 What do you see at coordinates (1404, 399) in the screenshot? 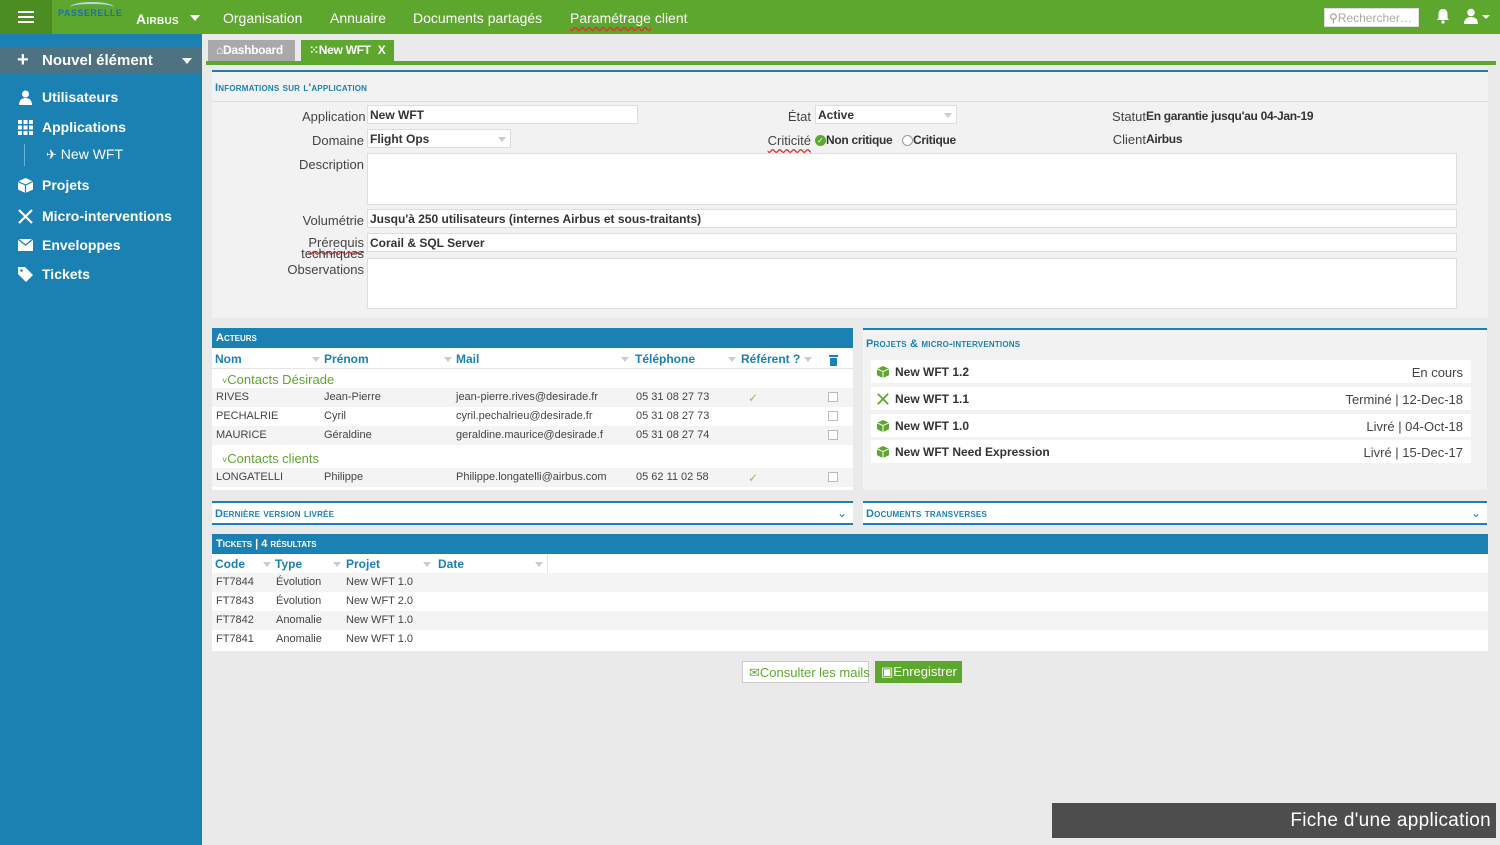
I see `project-status: Terminé | 12-Dec-18` at bounding box center [1404, 399].